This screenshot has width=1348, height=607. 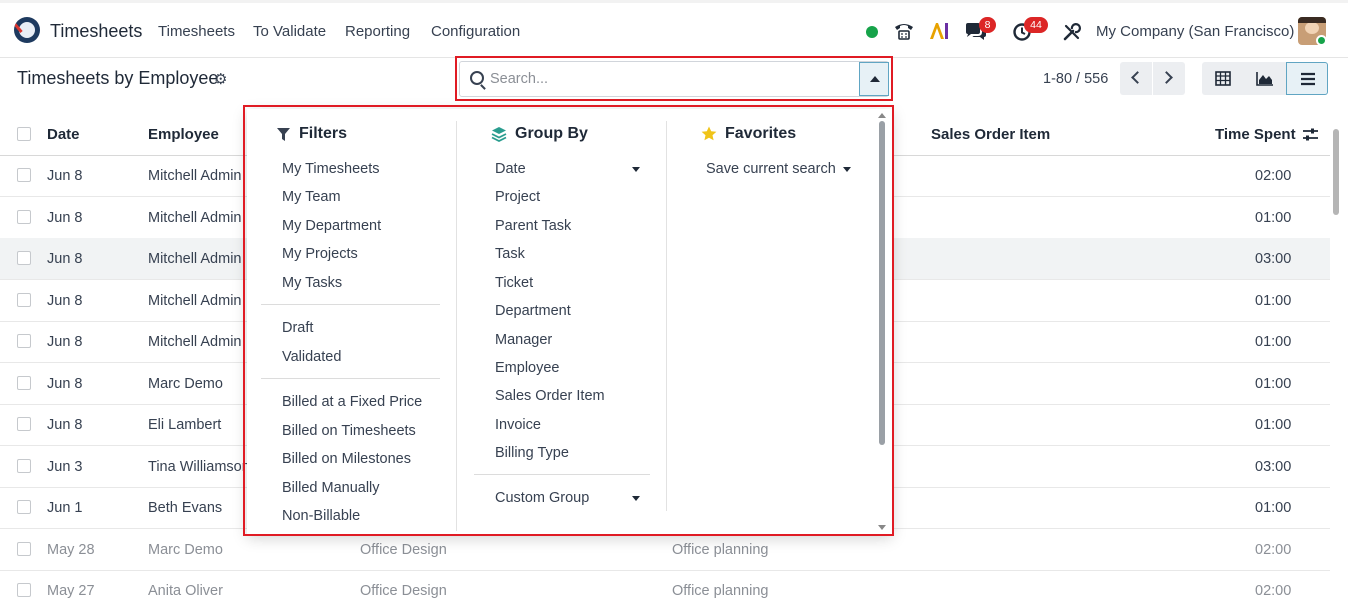 I want to click on filter-my-timesheets: My Timesheets, so click(x=331, y=169).